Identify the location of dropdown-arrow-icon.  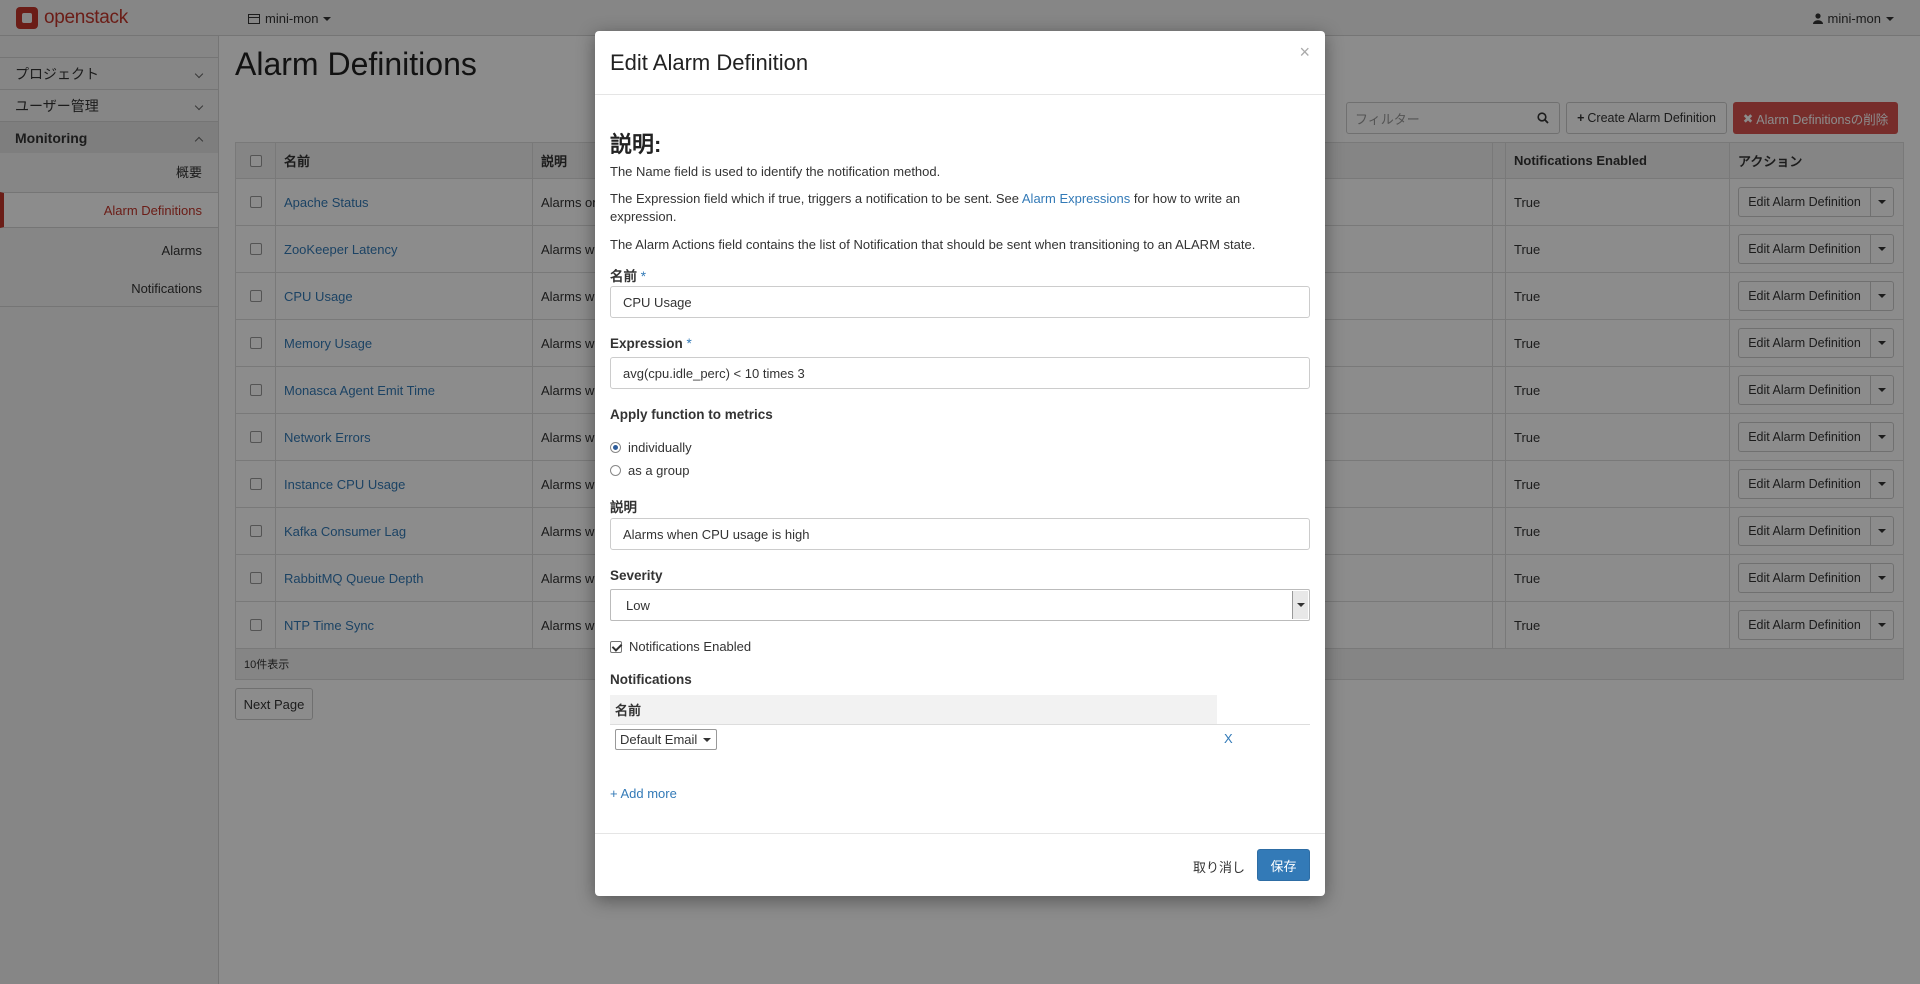
(1300, 605).